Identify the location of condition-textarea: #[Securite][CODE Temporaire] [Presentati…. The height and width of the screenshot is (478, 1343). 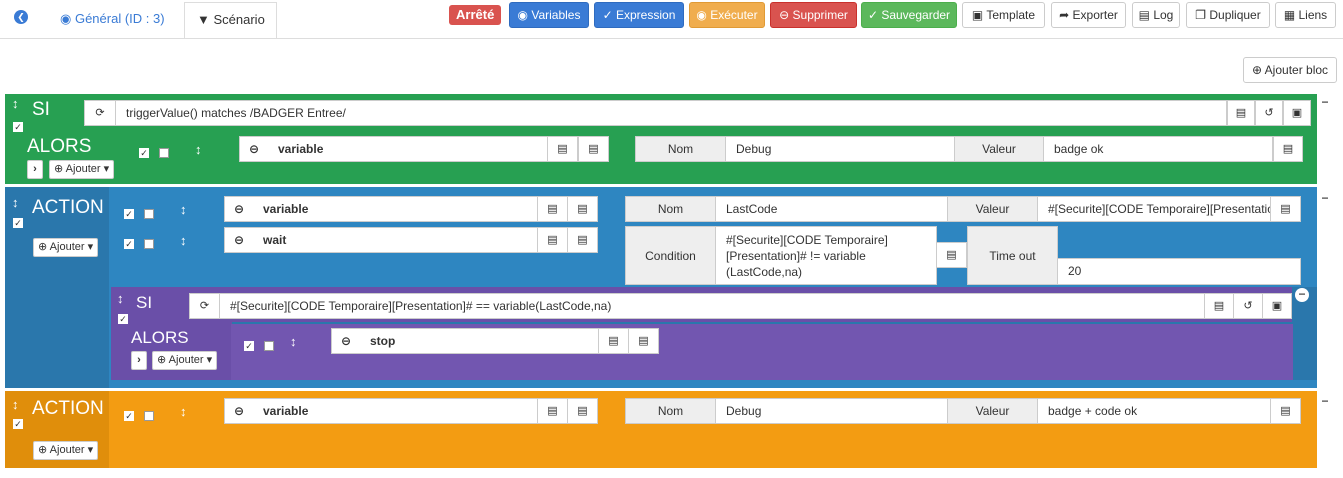
(826, 255).